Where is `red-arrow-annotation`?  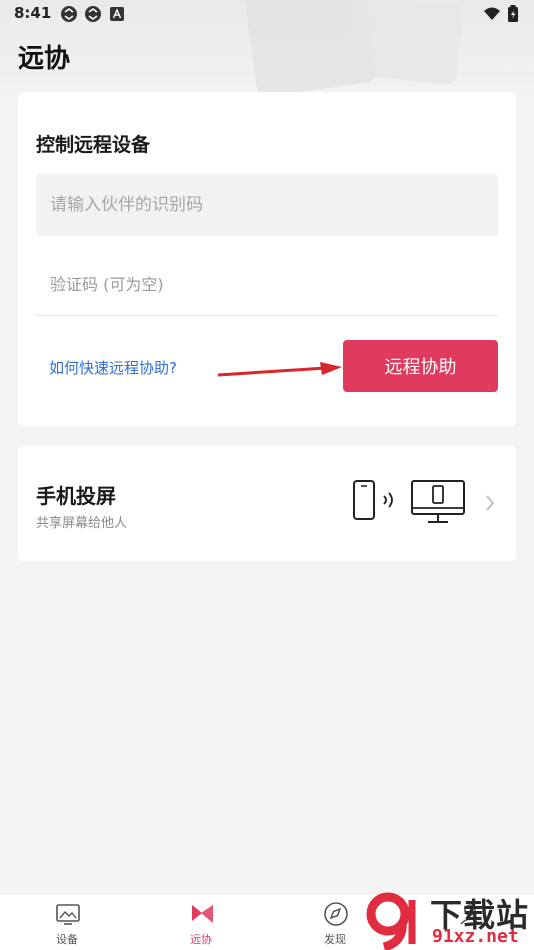 red-arrow-annotation is located at coordinates (279, 369).